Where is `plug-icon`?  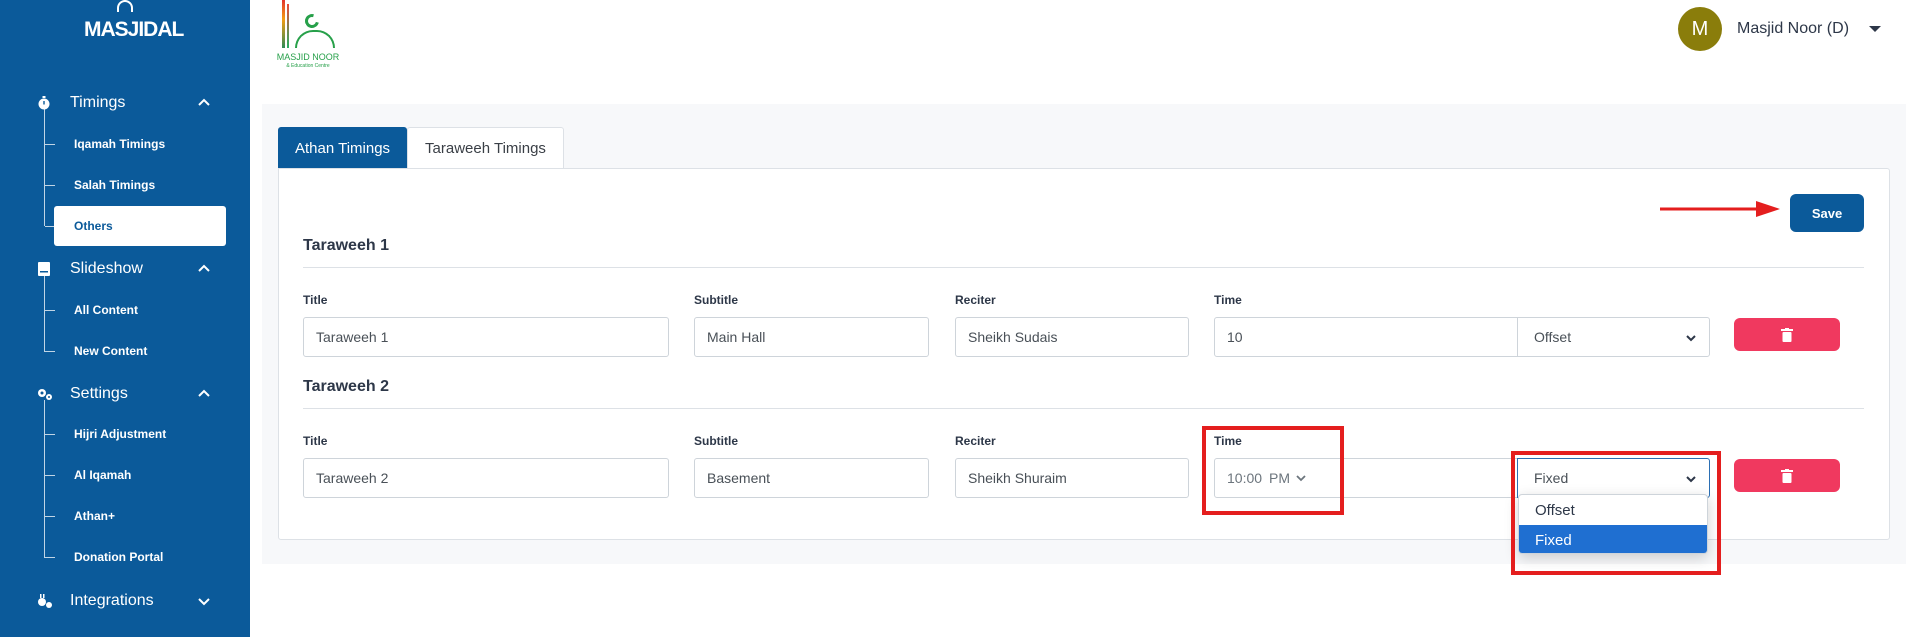
plug-icon is located at coordinates (44, 601).